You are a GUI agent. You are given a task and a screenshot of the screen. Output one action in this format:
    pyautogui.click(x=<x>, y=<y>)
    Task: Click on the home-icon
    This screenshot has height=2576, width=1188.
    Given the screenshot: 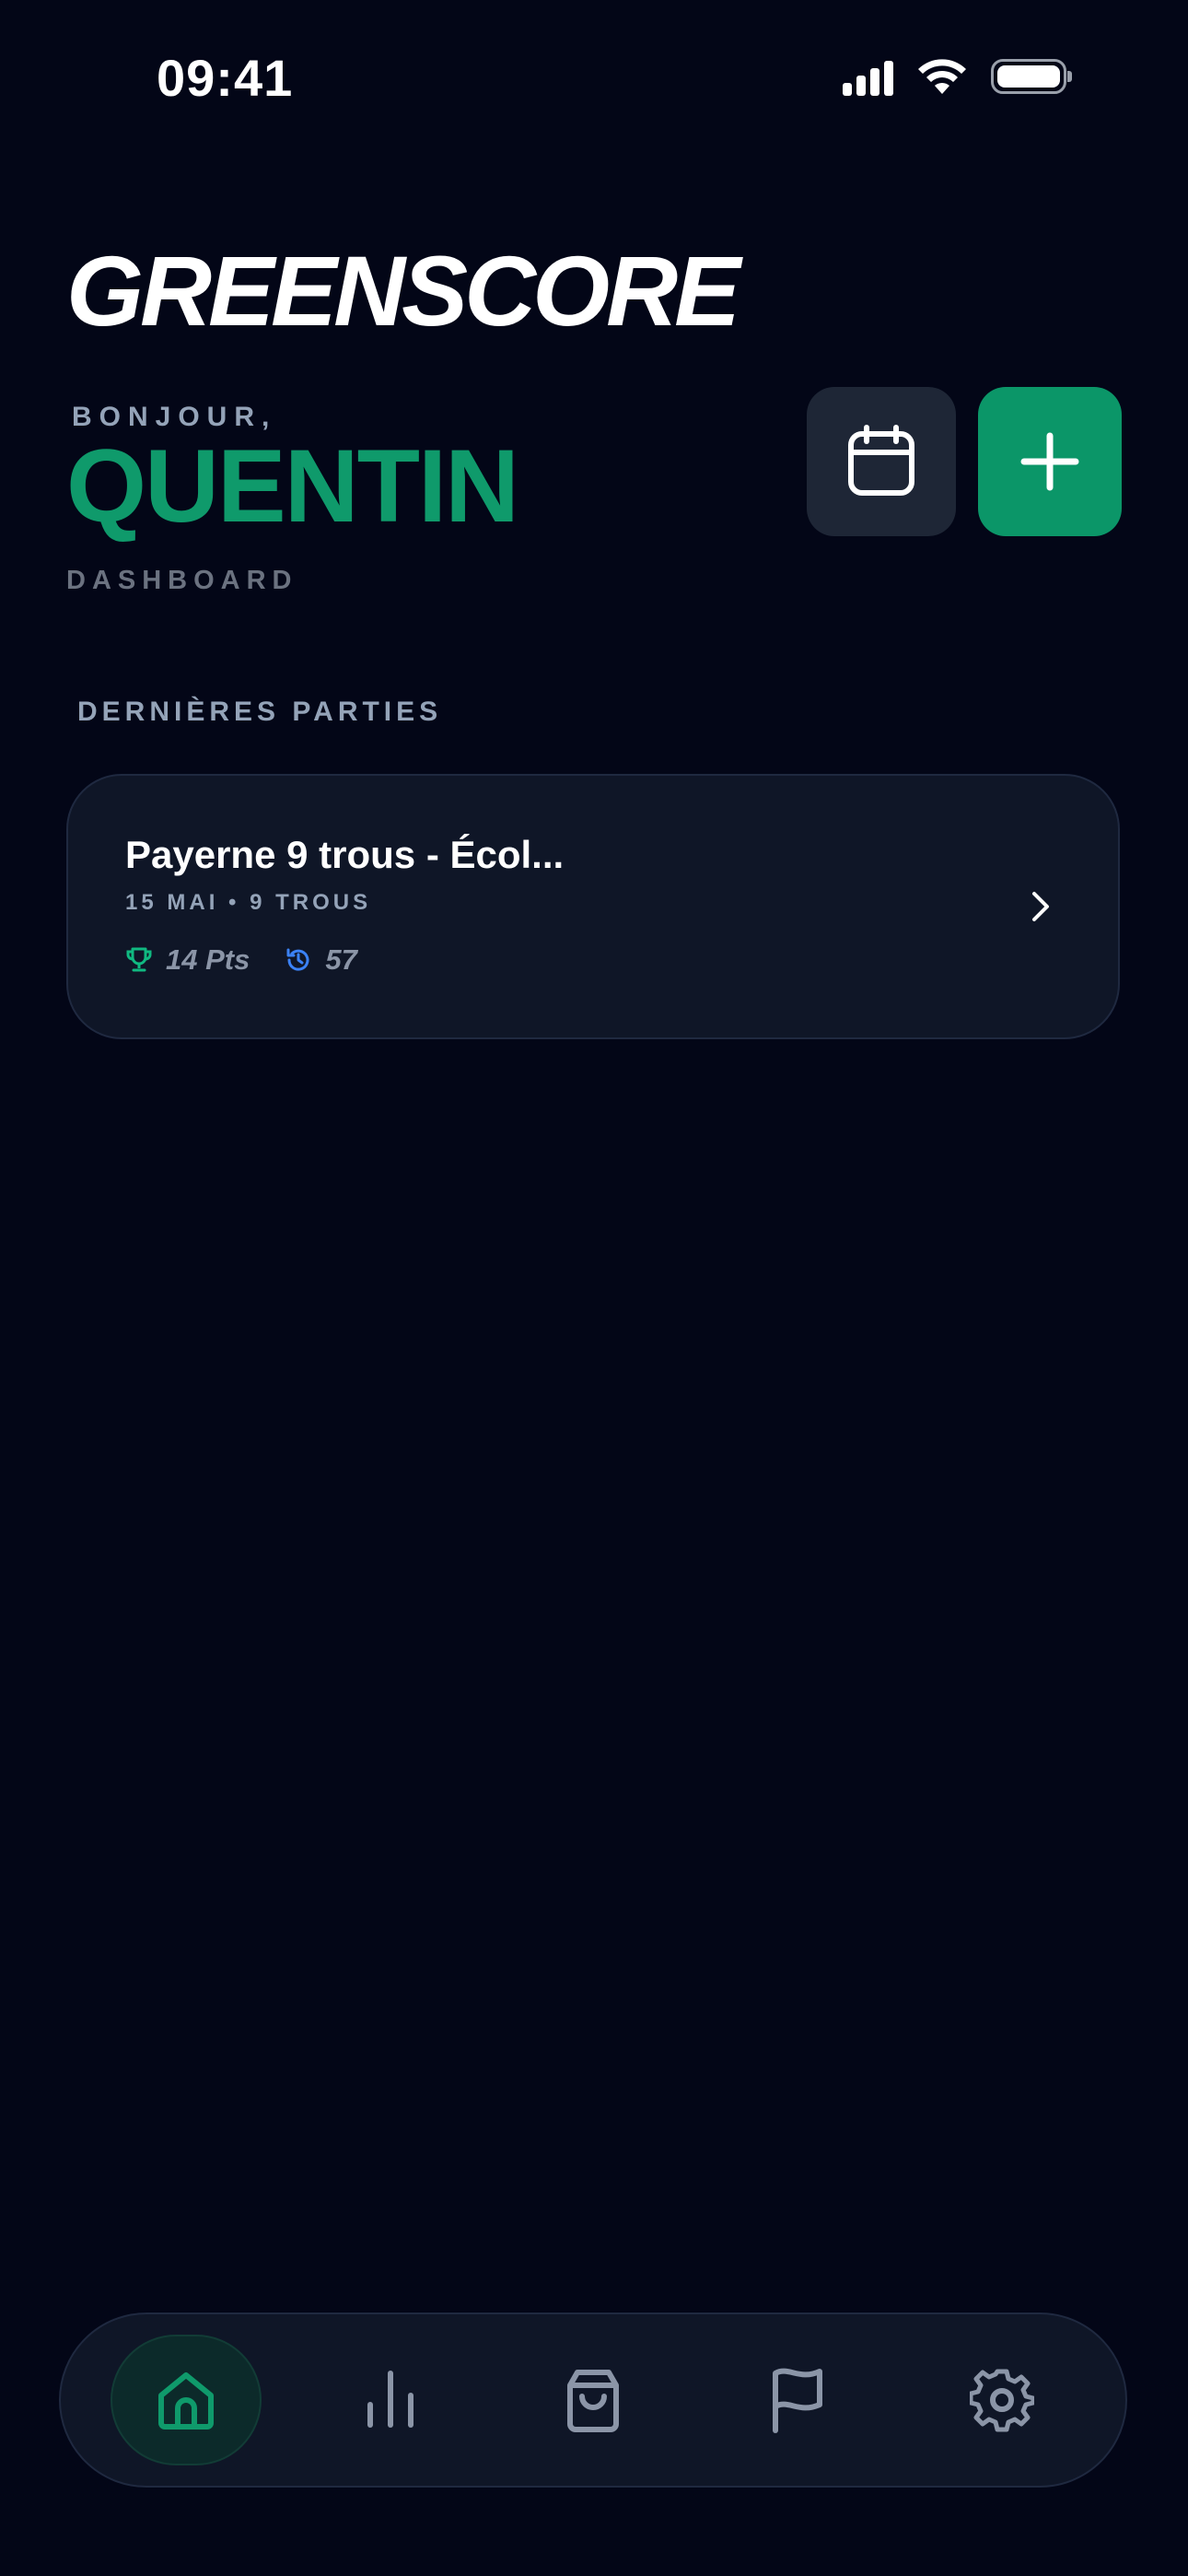 What is the action you would take?
    pyautogui.click(x=186, y=2401)
    